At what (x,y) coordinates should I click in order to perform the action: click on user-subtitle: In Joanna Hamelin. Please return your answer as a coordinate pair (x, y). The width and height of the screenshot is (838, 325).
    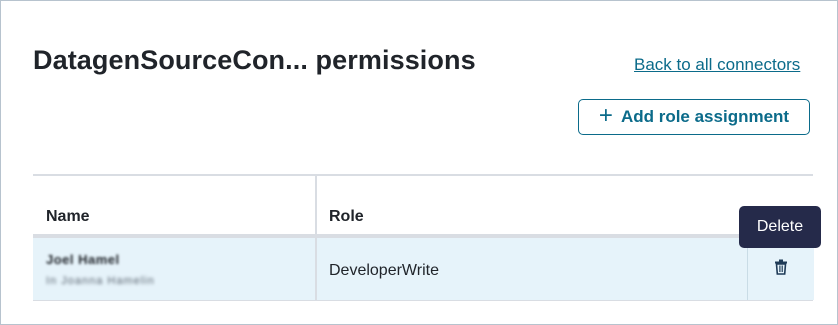
    Looking at the image, I should click on (100, 281).